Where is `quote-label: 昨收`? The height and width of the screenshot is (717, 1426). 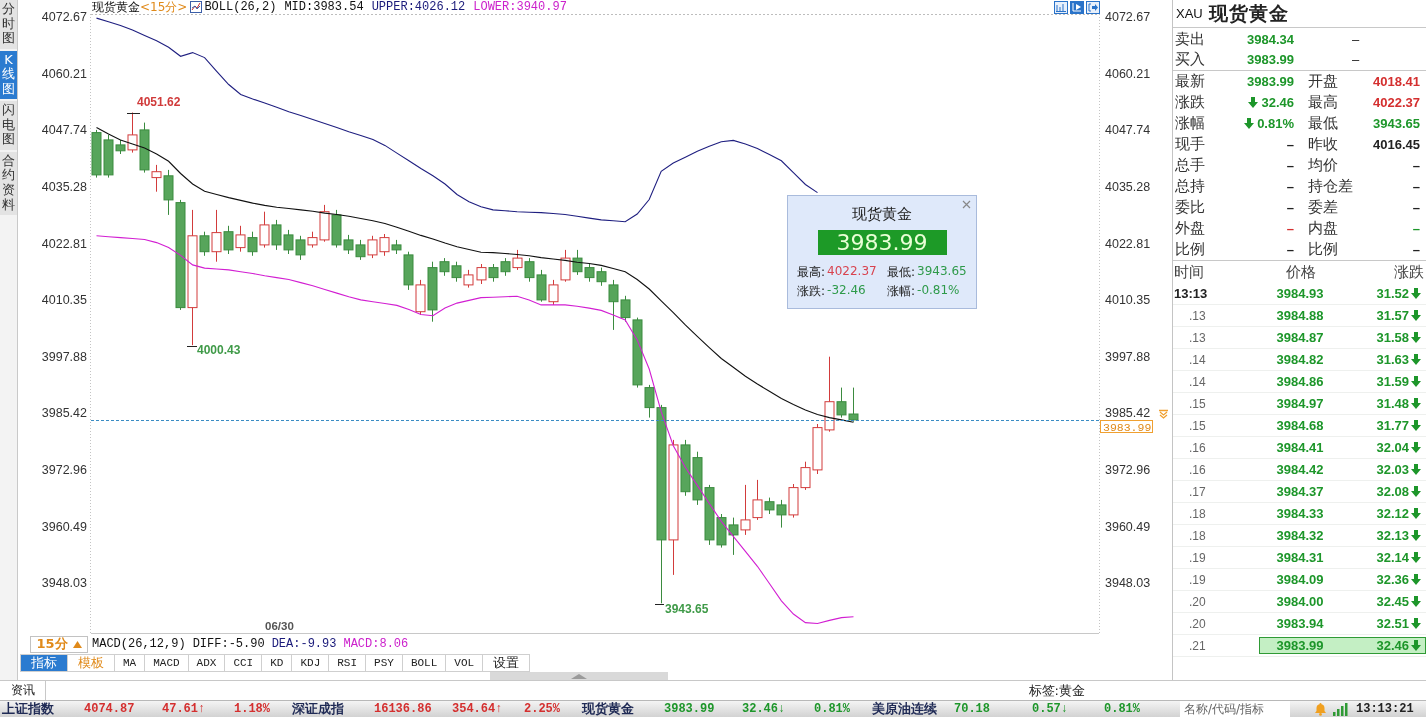 quote-label: 昨收 is located at coordinates (1323, 144).